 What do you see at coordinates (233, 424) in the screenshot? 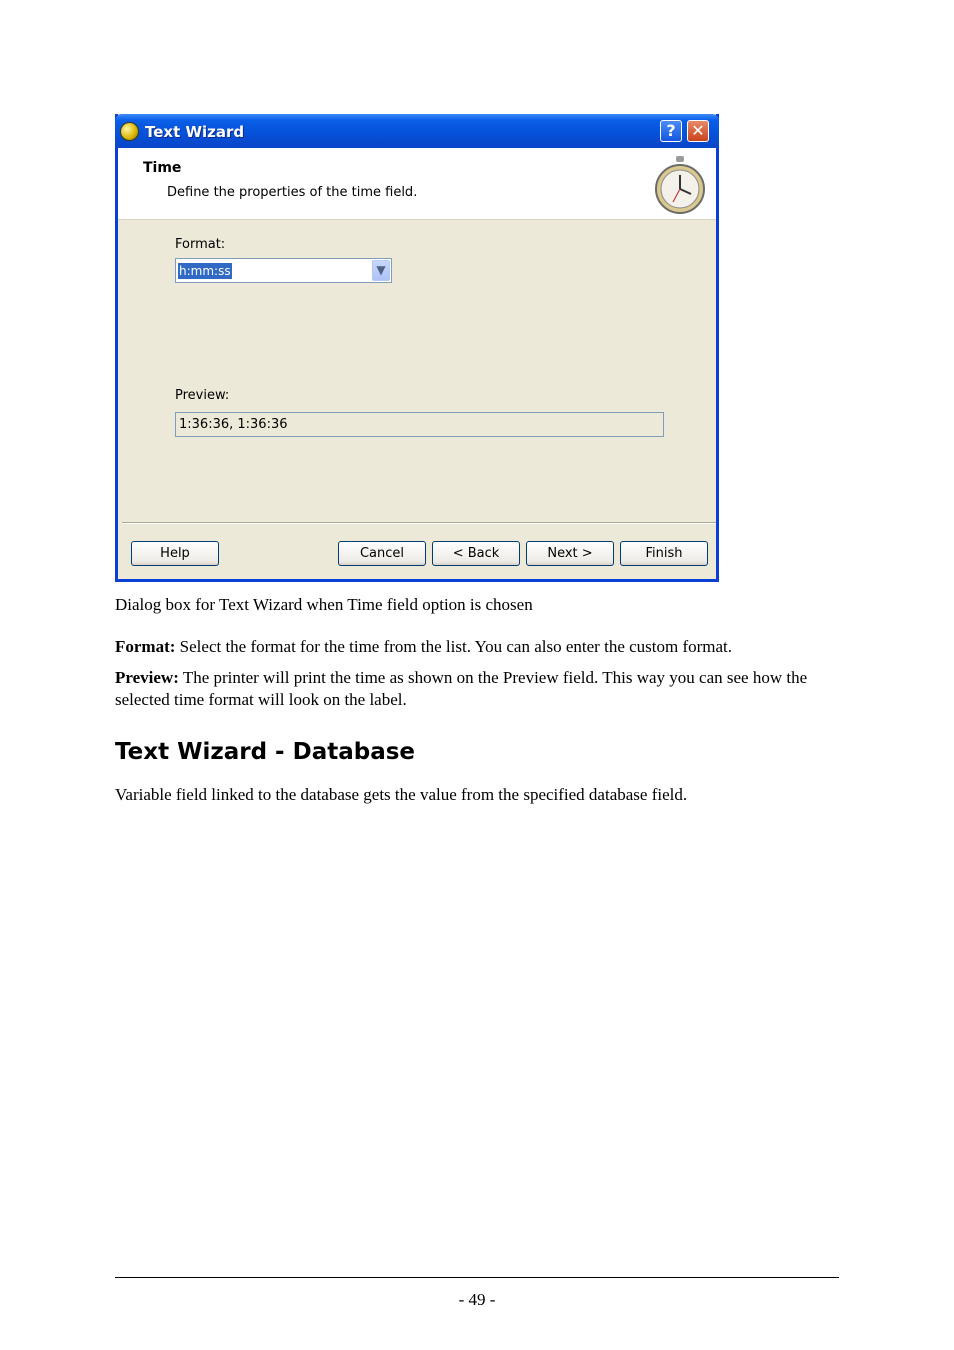
I see `preview-value: 1:36:36, 1:36:36` at bounding box center [233, 424].